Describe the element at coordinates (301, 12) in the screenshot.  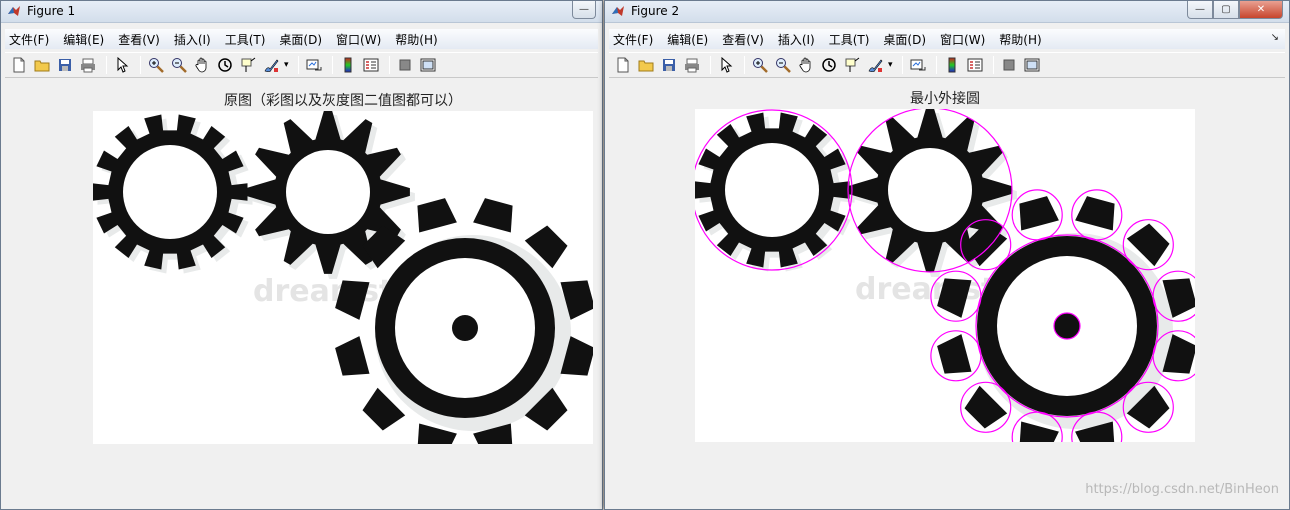
I see `title-bar: Figure 1 —` at that location.